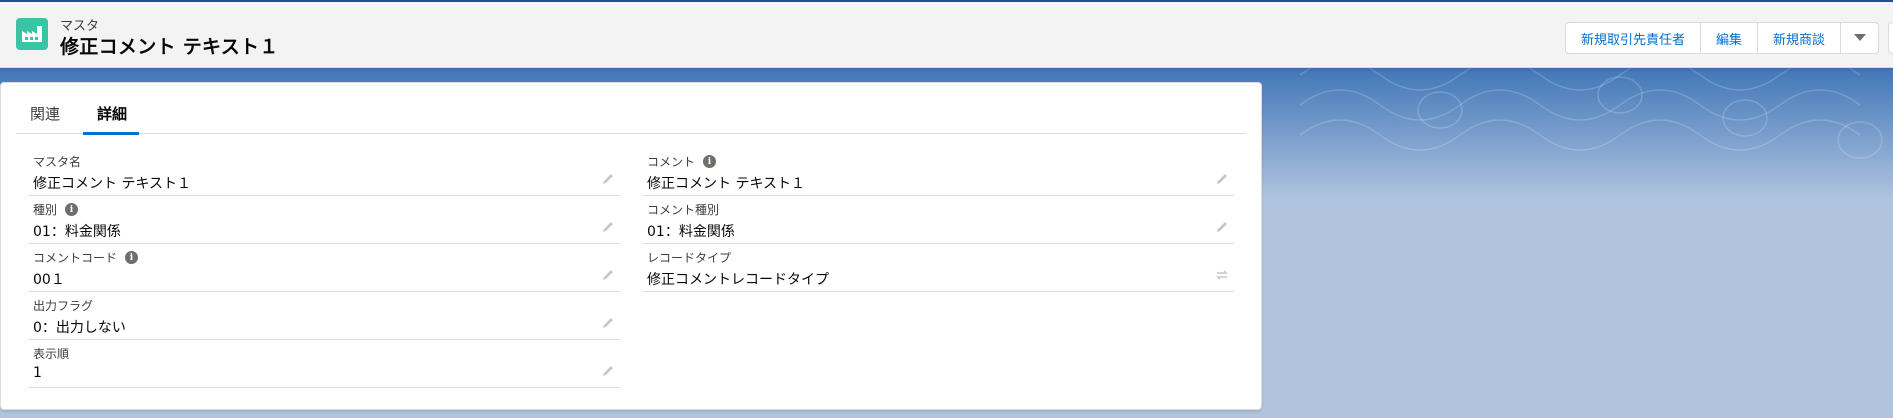  I want to click on more-actions-button, so click(1860, 38).